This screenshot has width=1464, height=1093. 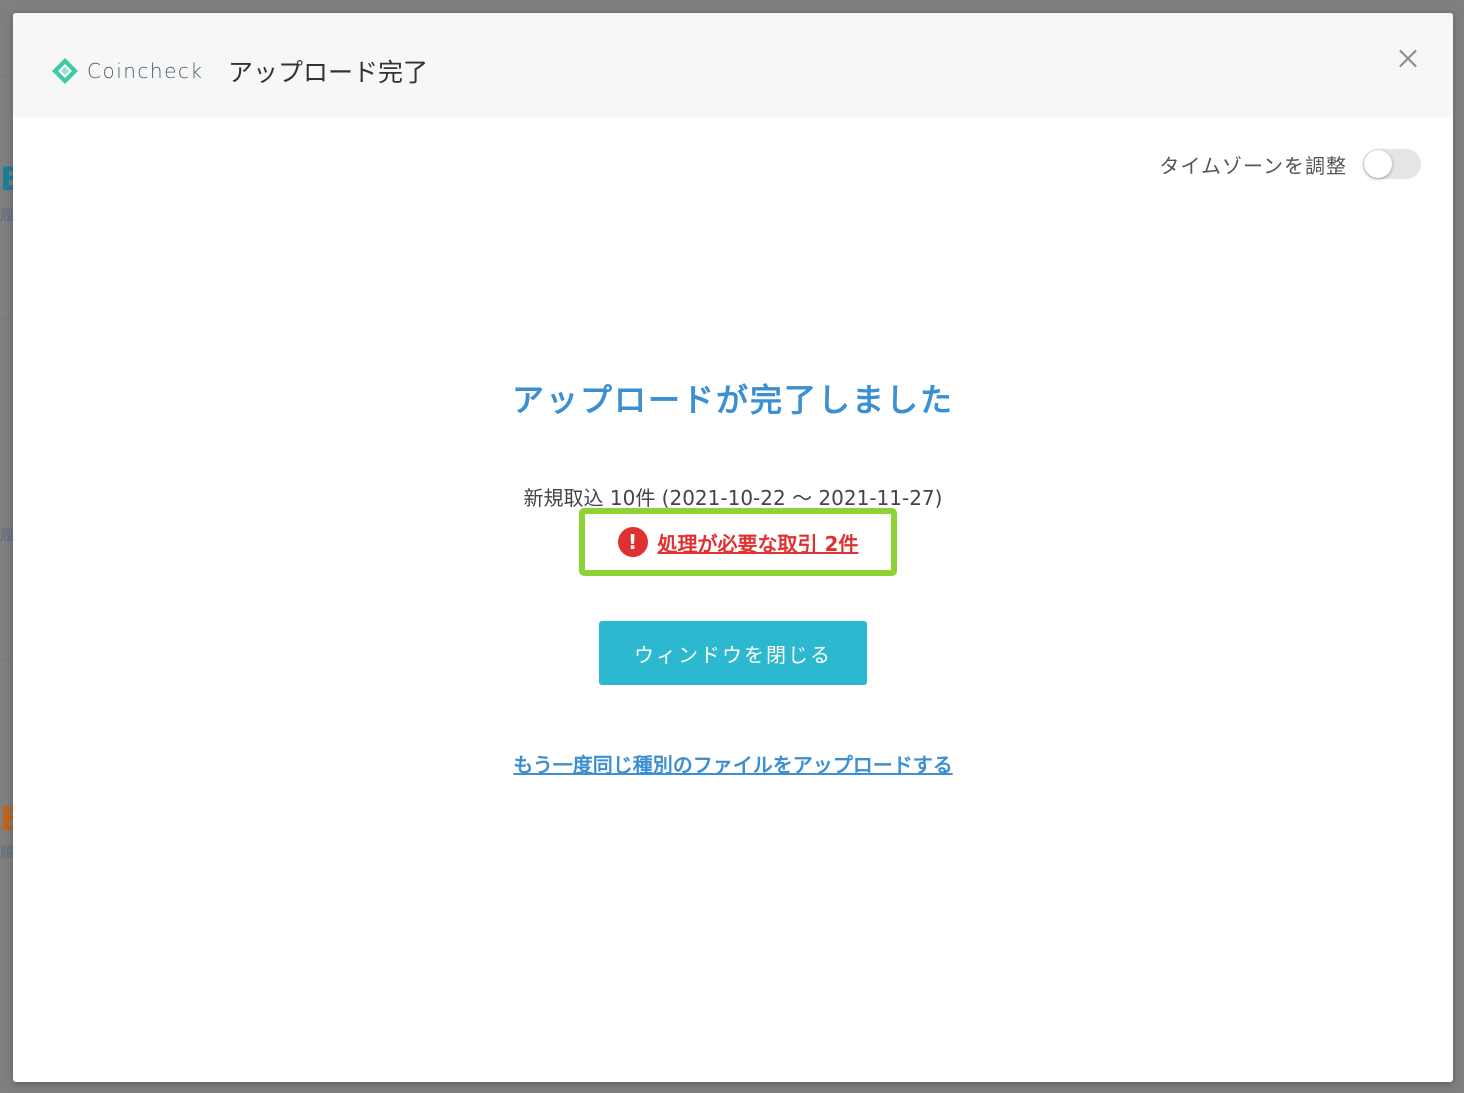 I want to click on coincheck-logo-icon, so click(x=65, y=71).